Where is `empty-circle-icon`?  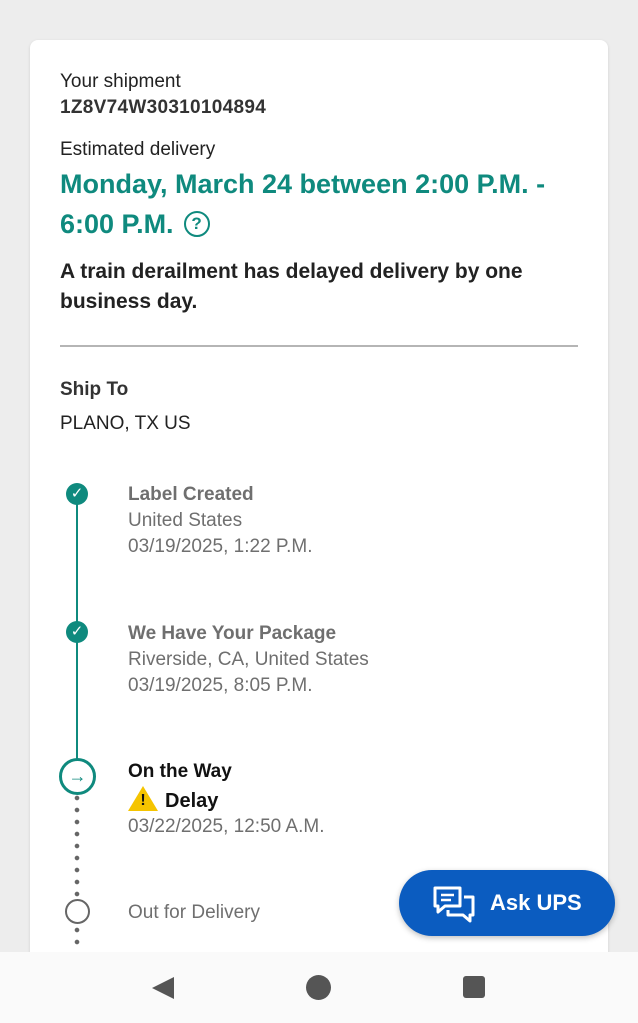 empty-circle-icon is located at coordinates (77, 911).